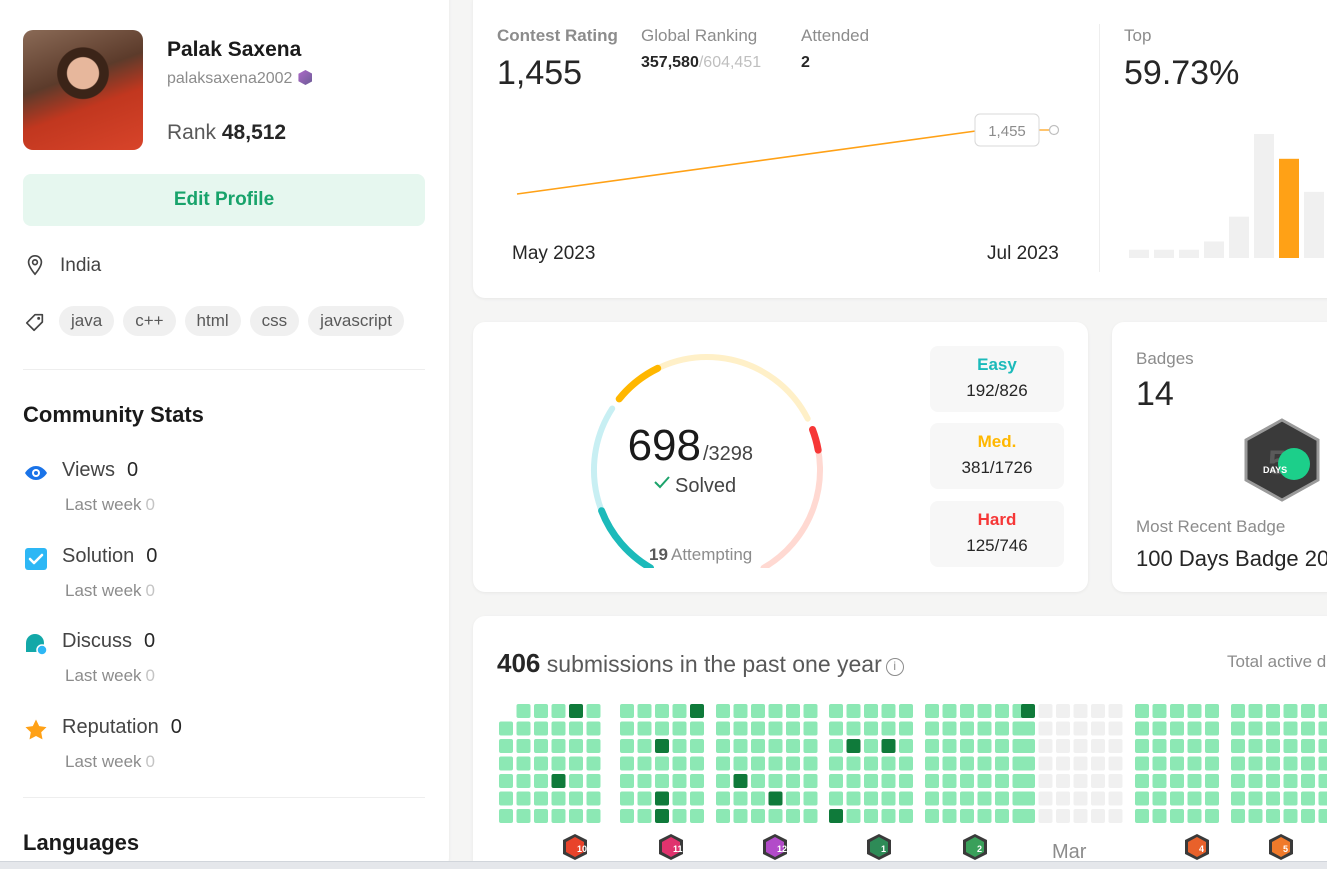  What do you see at coordinates (879, 847) in the screenshot?
I see `monthly-badge-icon: 1` at bounding box center [879, 847].